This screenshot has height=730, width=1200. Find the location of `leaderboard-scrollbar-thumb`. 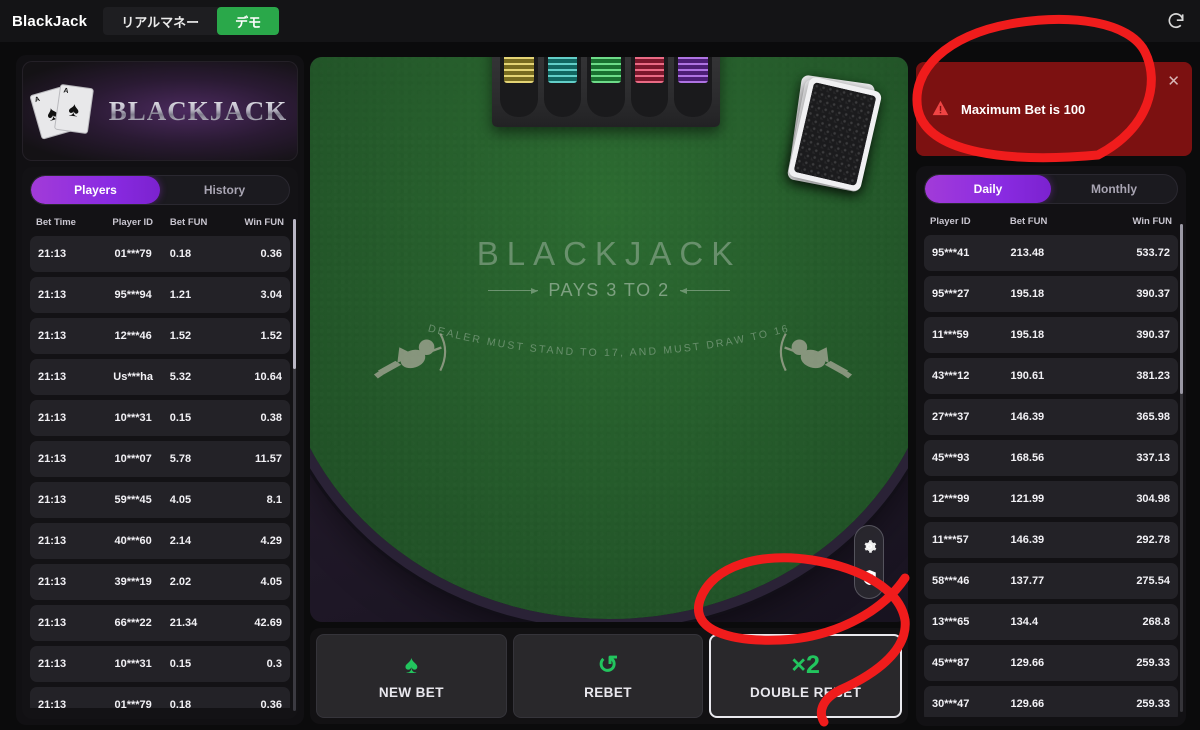

leaderboard-scrollbar-thumb is located at coordinates (1181, 309).